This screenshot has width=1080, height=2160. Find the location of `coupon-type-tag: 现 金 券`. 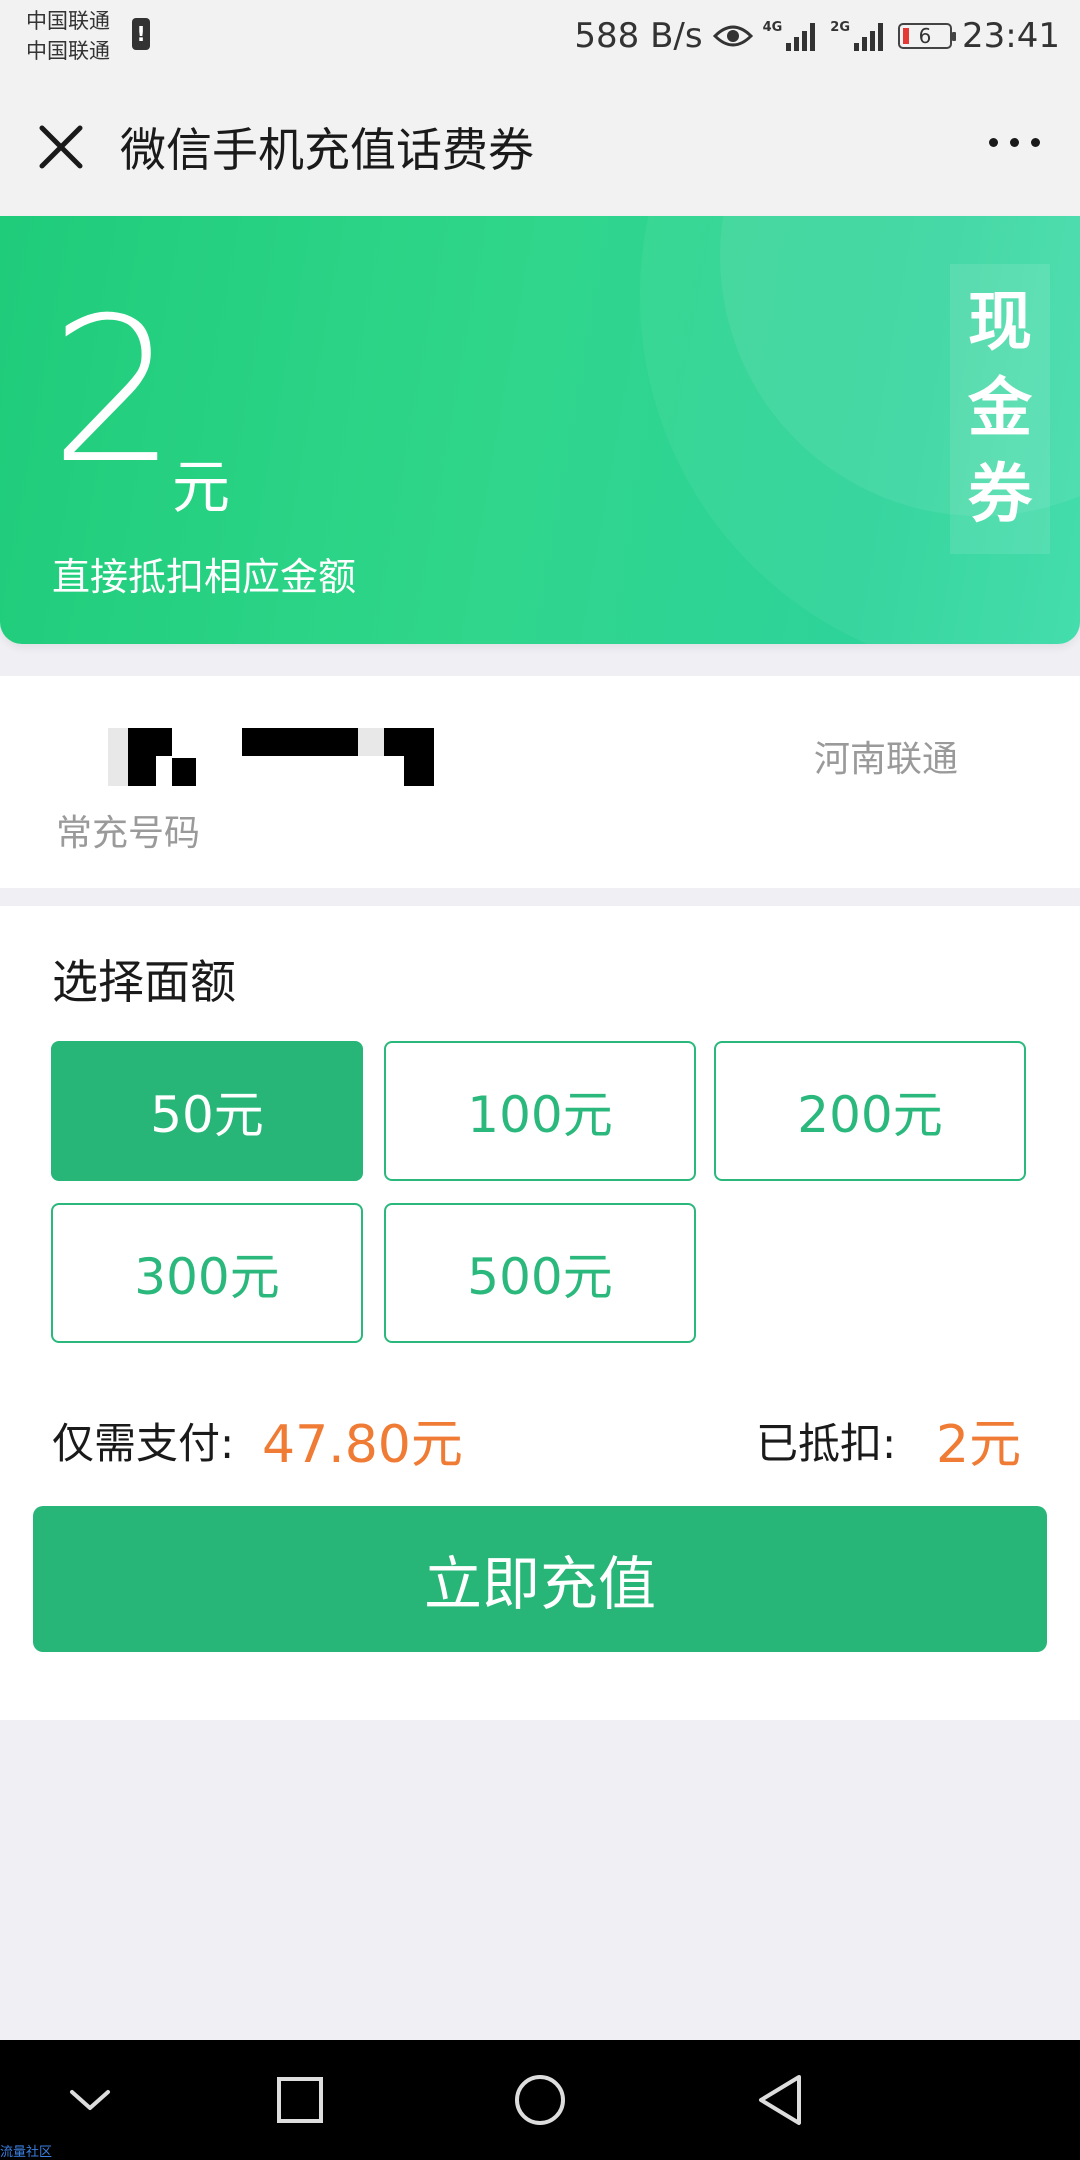

coupon-type-tag: 现 金 券 is located at coordinates (1000, 409).